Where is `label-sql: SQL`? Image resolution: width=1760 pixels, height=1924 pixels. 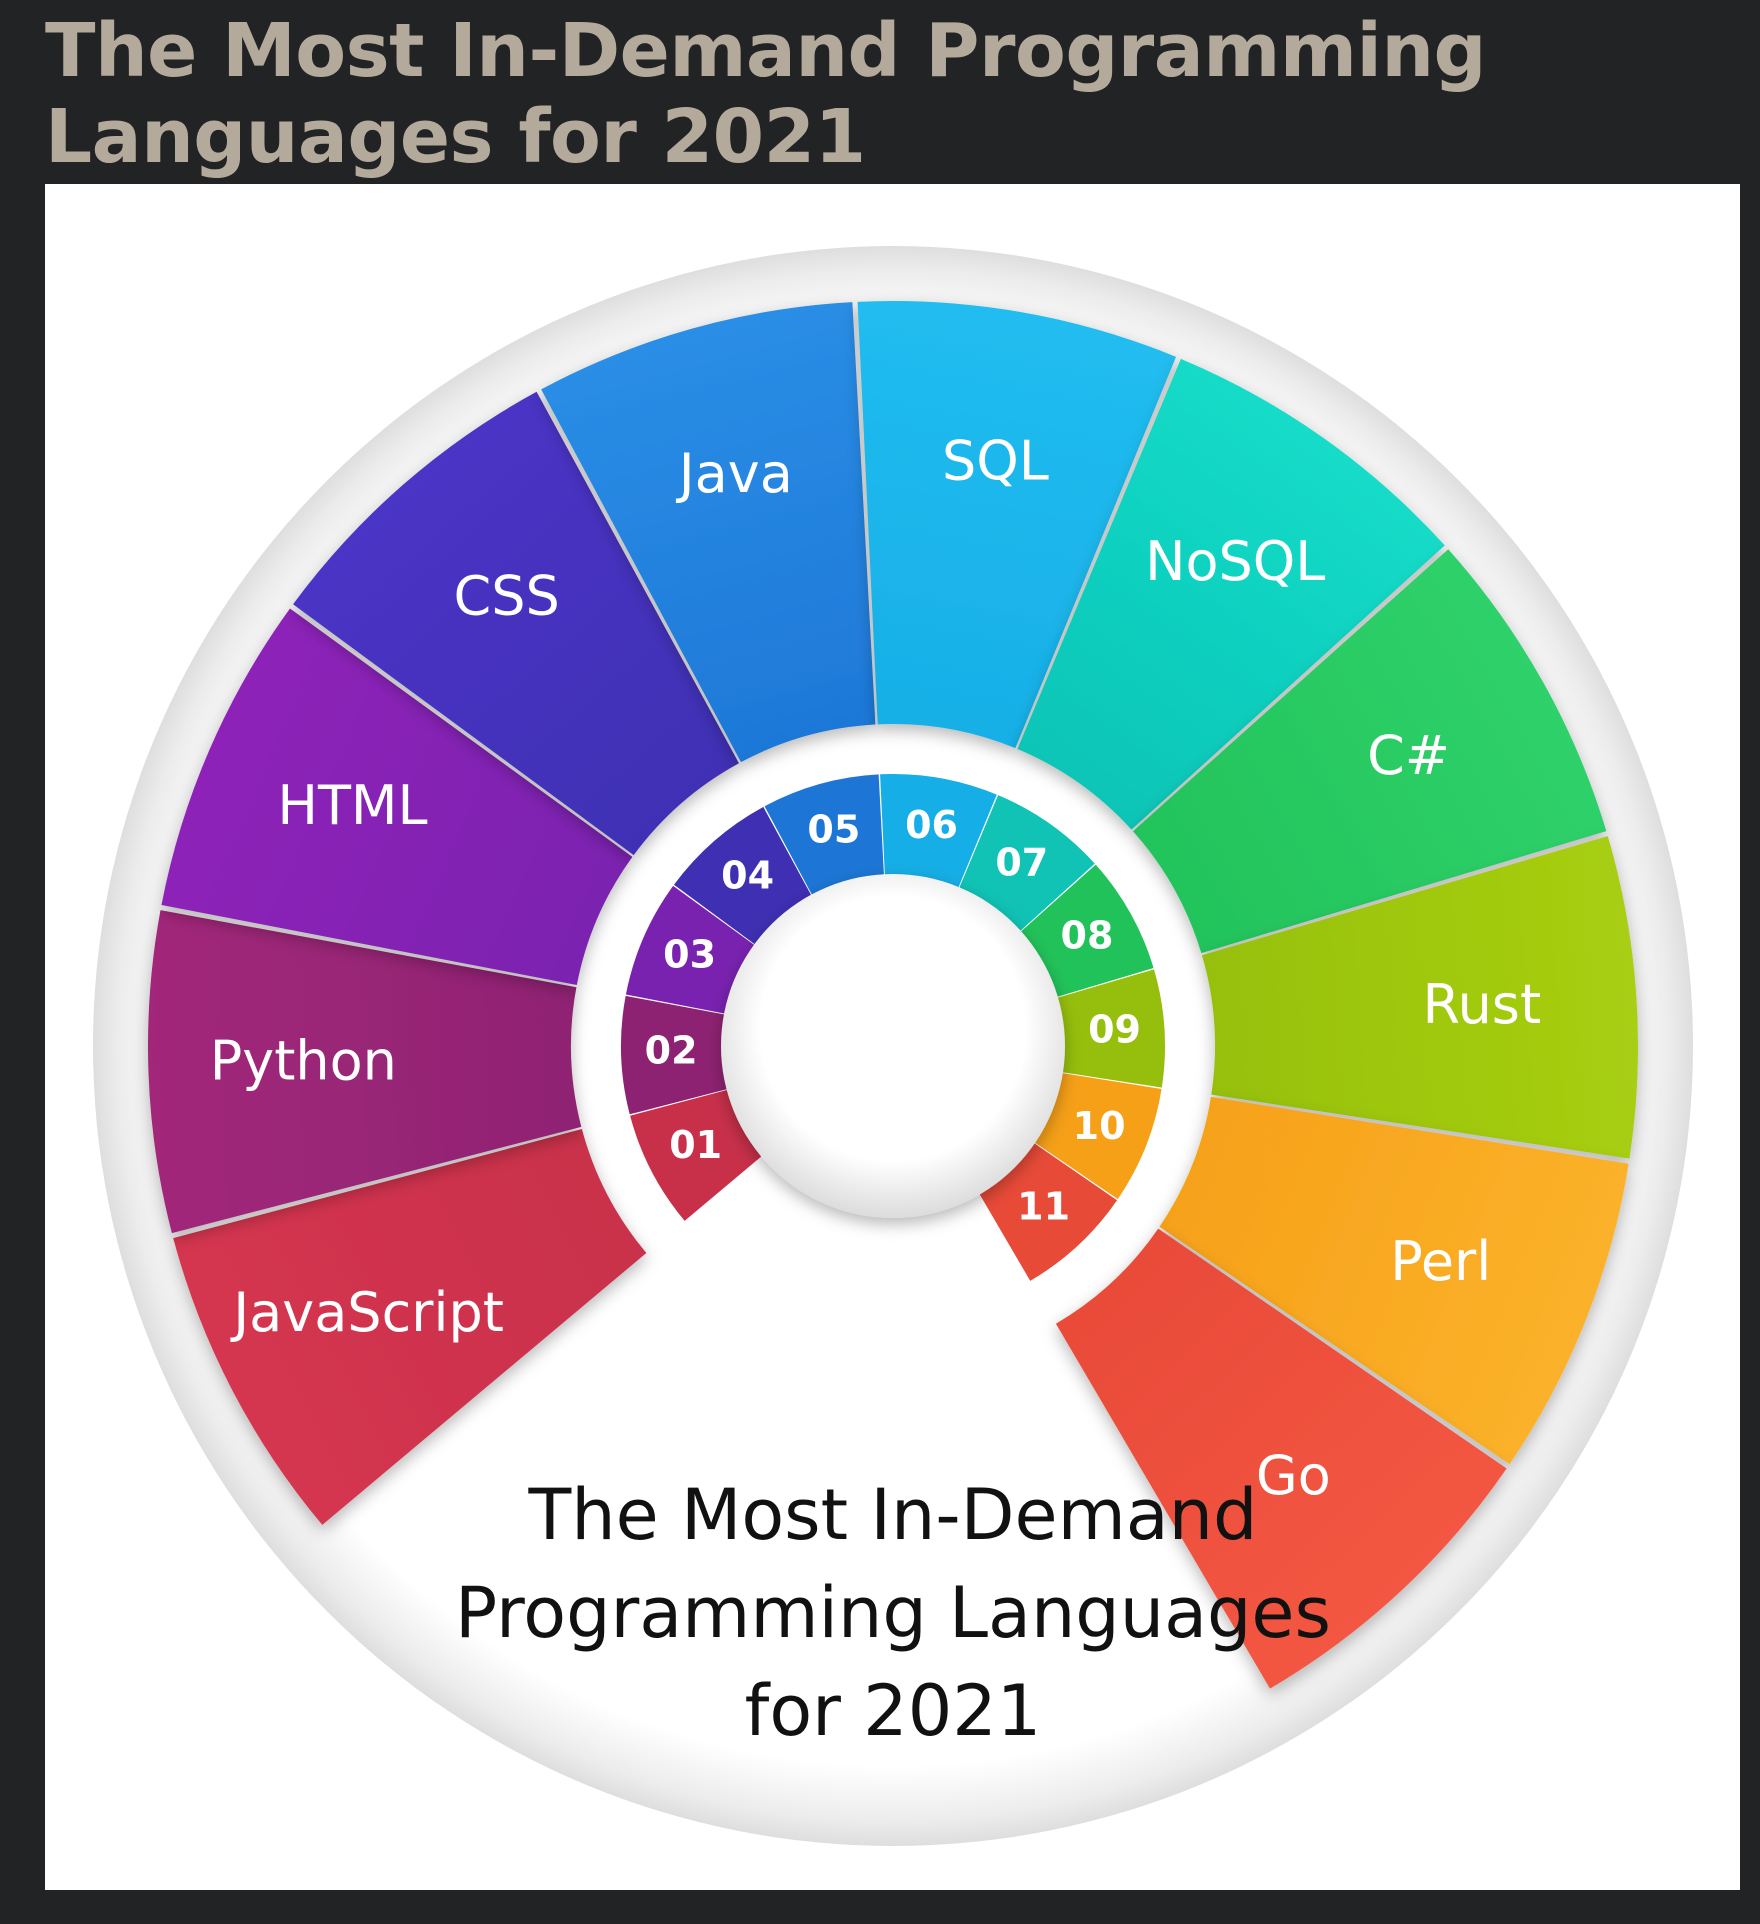 label-sql: SQL is located at coordinates (995, 461).